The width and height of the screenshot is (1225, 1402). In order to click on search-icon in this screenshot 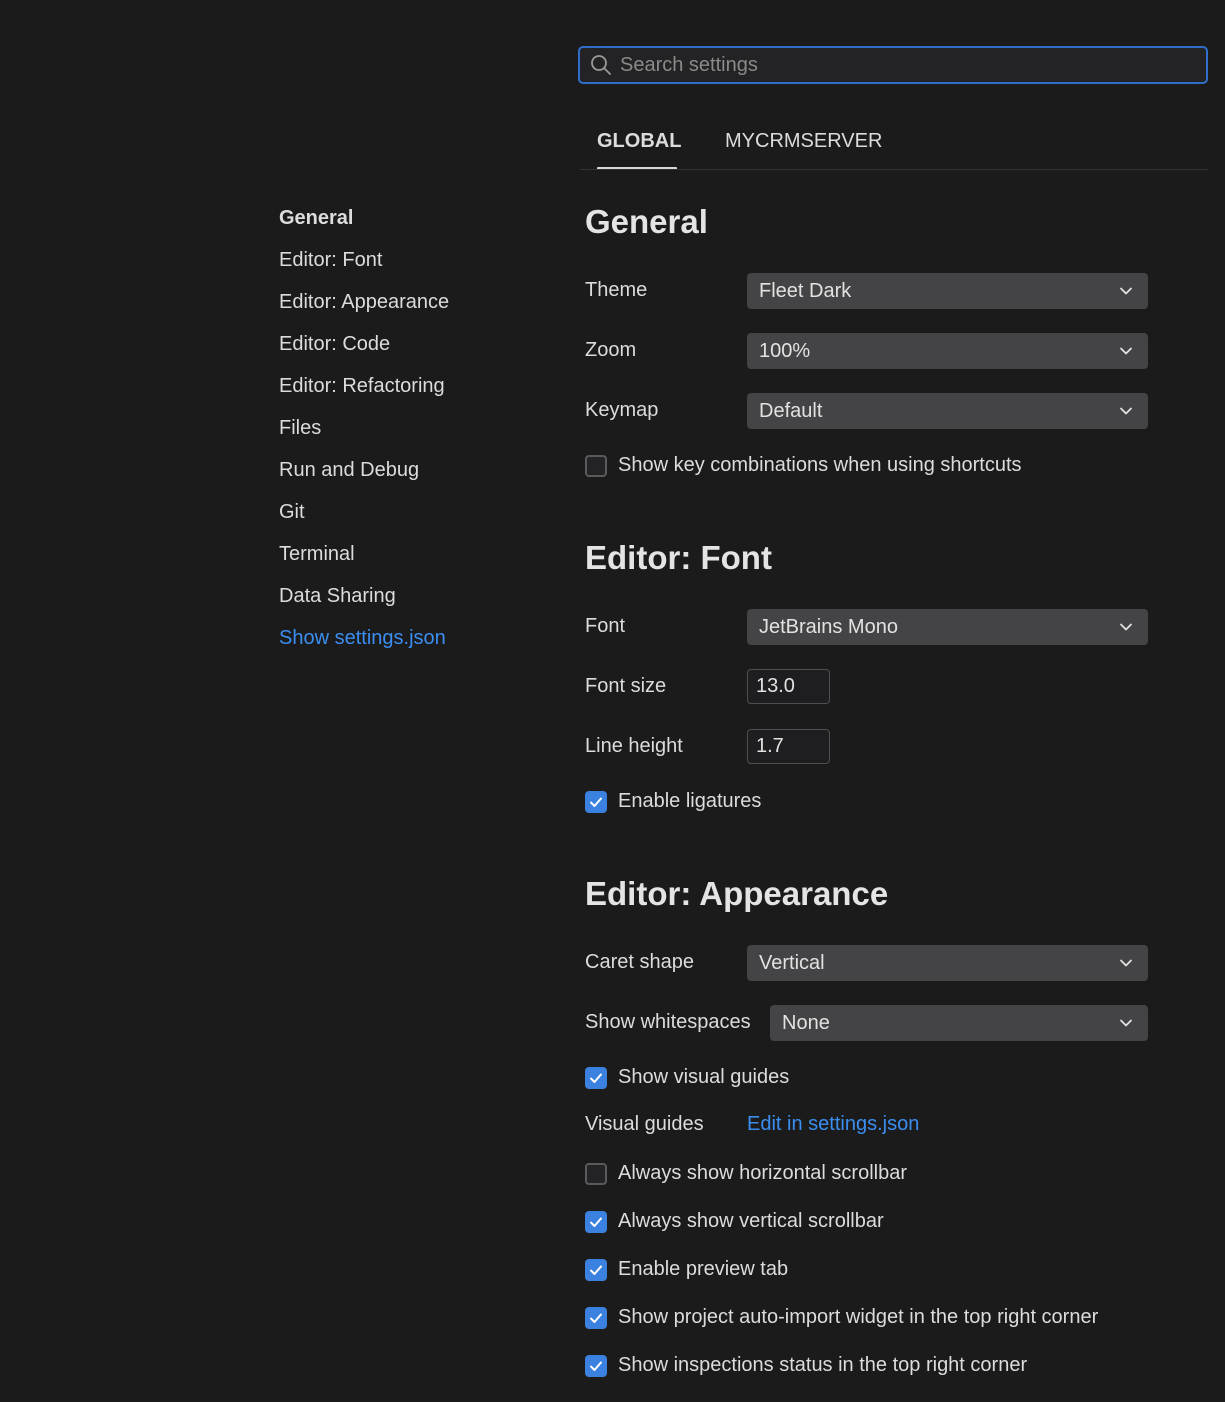, I will do `click(601, 65)`.